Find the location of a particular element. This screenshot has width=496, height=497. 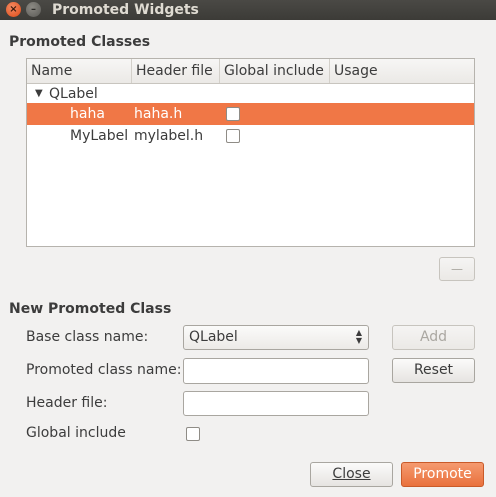

minimize-window-button: – is located at coordinates (33, 9).